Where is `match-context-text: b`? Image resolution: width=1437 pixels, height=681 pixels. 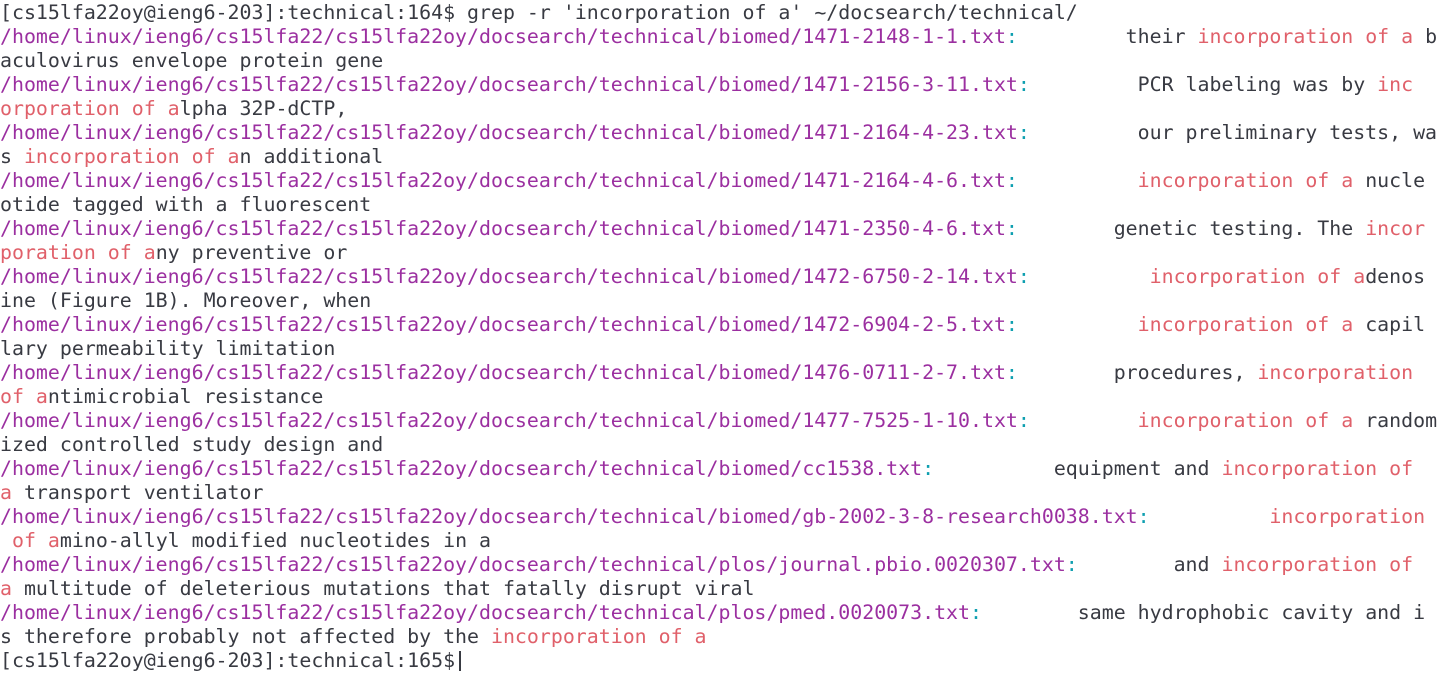
match-context-text: b is located at coordinates (1425, 36).